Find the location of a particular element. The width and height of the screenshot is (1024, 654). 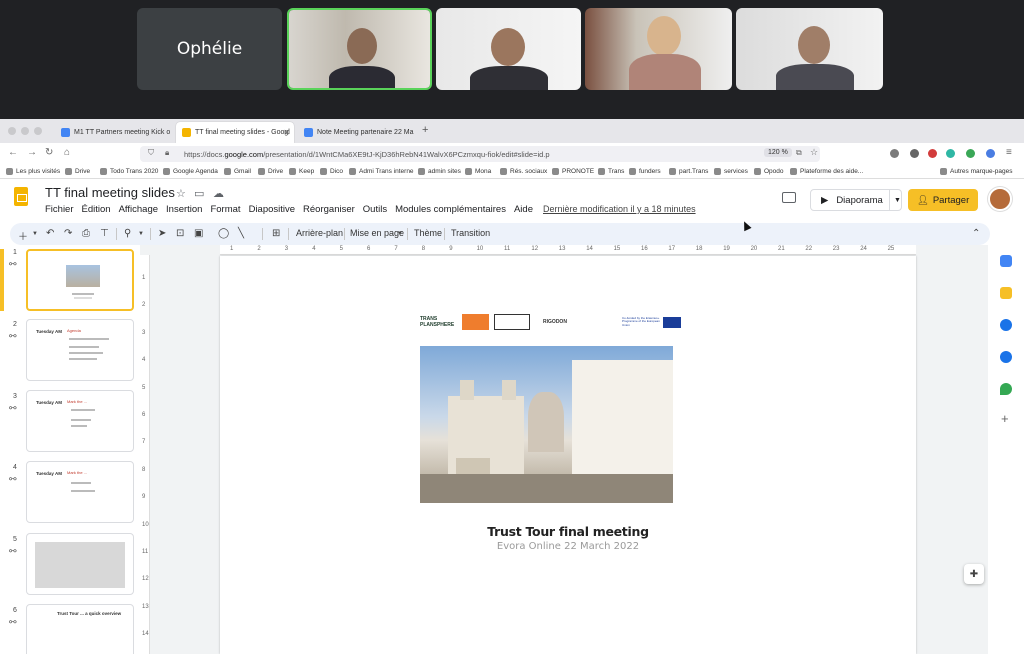

slide-thumbnail-2: Tuesday AM Agenda is located at coordinates (80, 350).